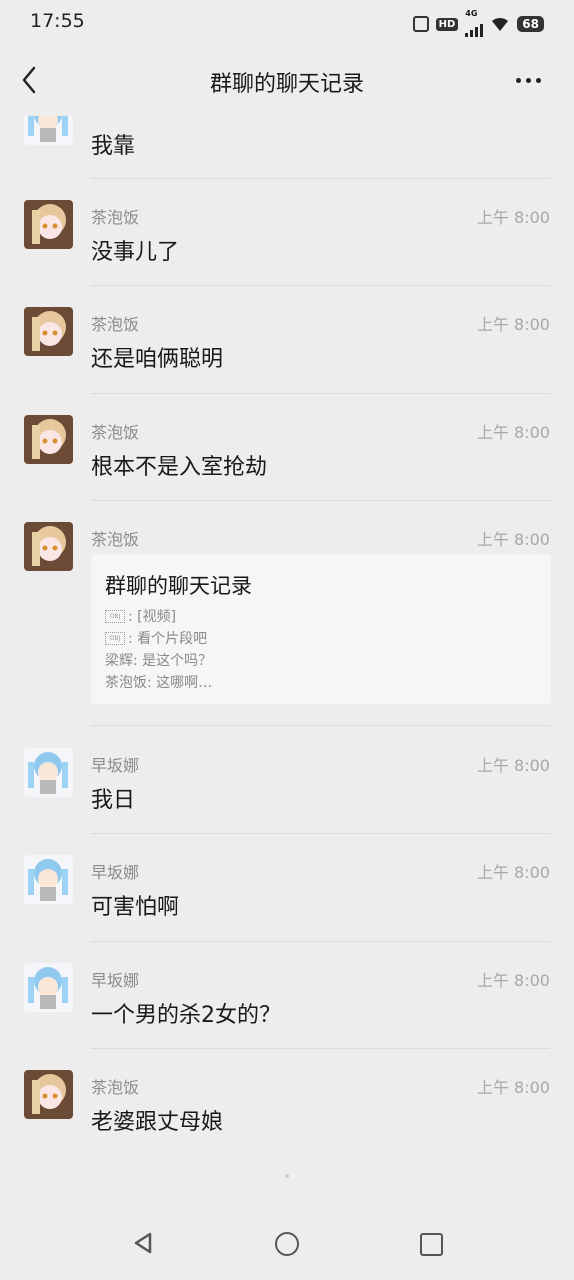  Describe the element at coordinates (500, 24) in the screenshot. I see `wifi-icon` at that location.